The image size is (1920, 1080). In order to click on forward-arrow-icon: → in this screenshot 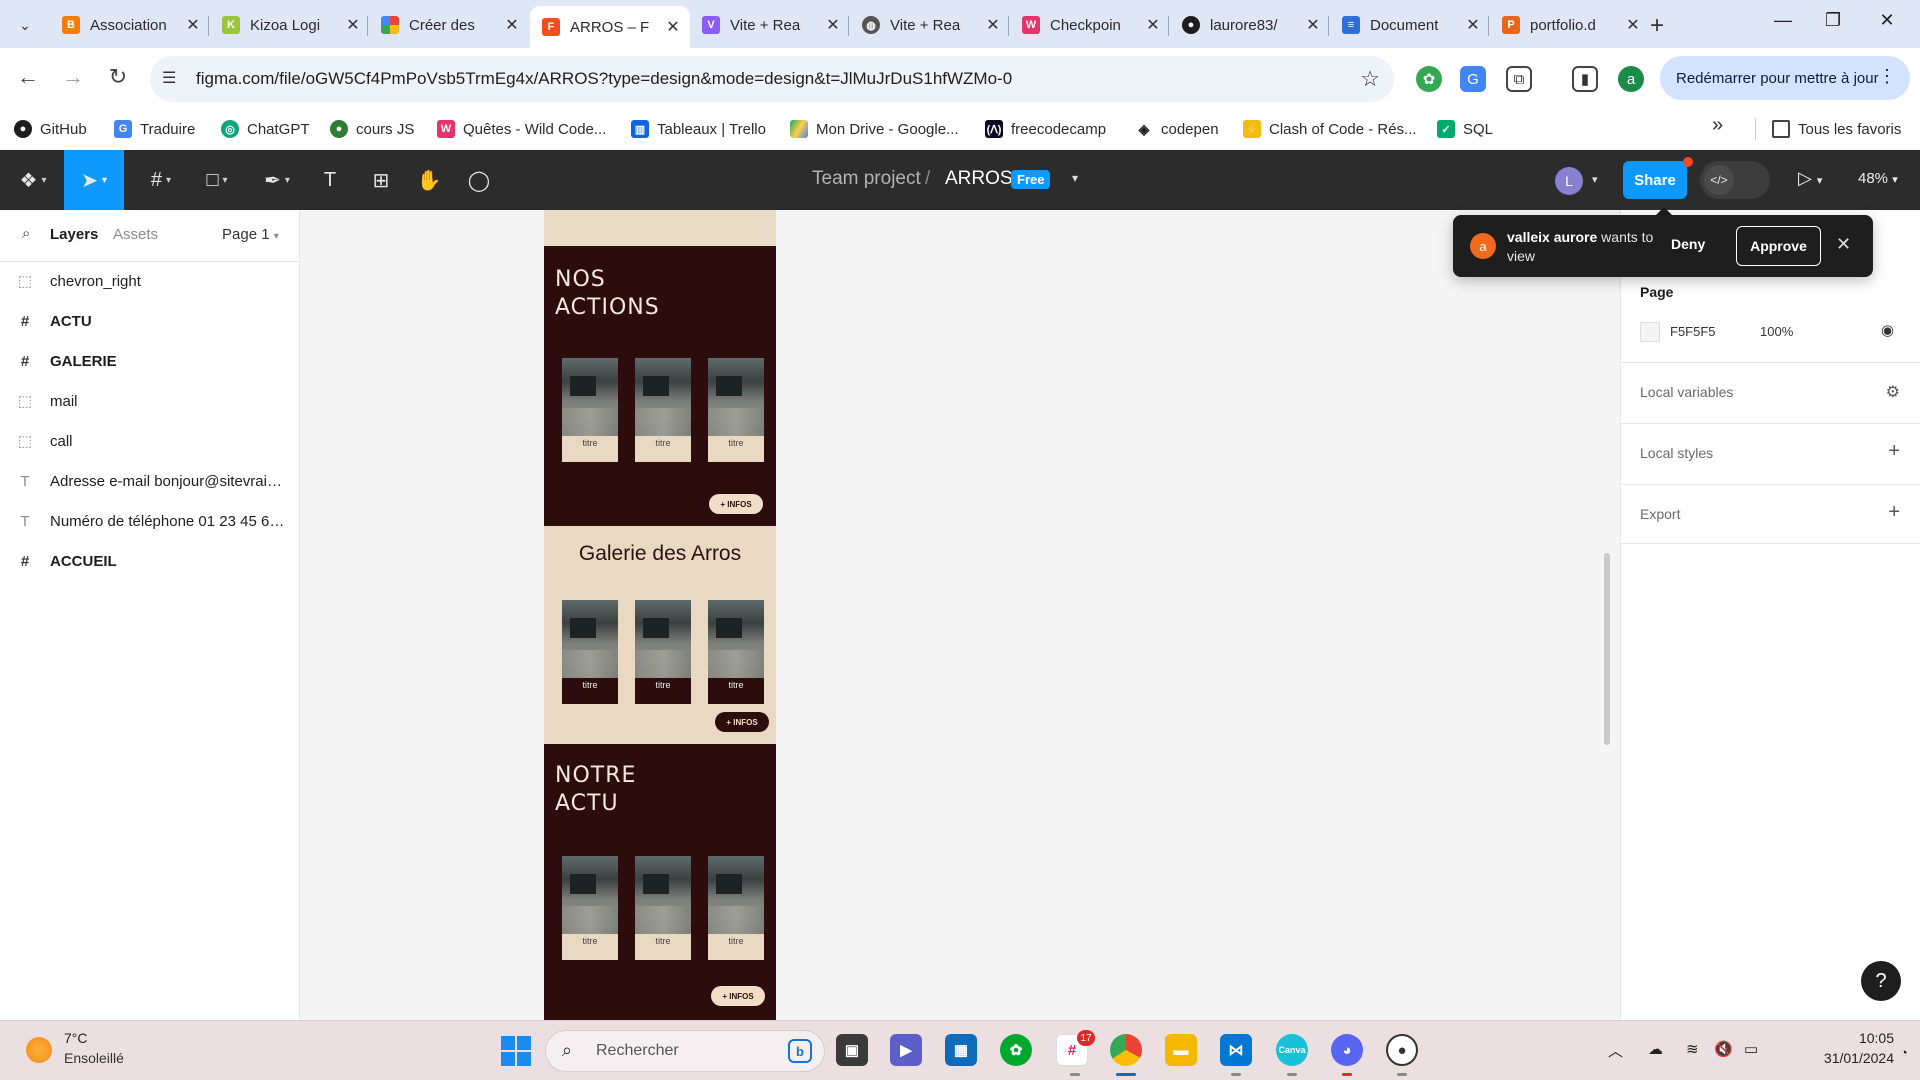, I will do `click(73, 77)`.